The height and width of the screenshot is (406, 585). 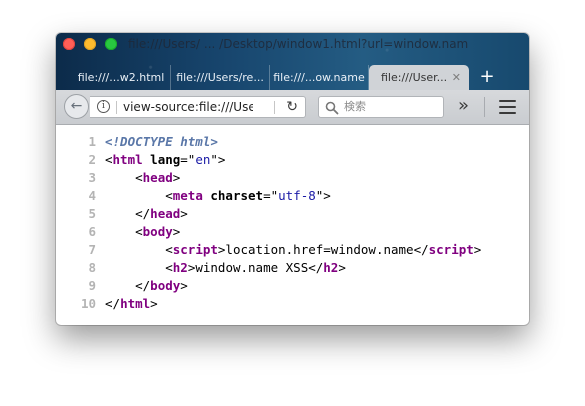 What do you see at coordinates (92, 267) in the screenshot?
I see `line-number: 8` at bounding box center [92, 267].